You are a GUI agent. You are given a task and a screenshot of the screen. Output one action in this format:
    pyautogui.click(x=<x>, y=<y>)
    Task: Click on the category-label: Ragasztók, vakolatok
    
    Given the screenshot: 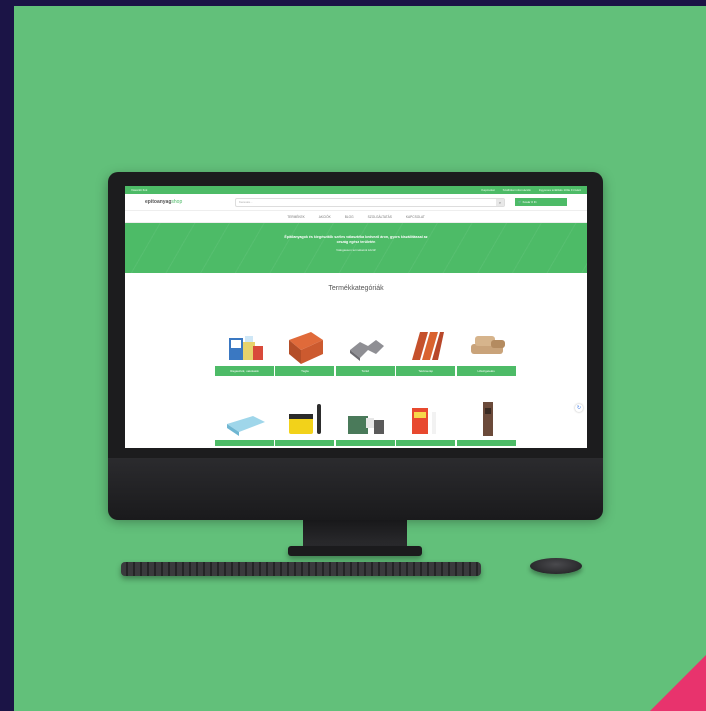 What is the action you would take?
    pyautogui.click(x=244, y=371)
    